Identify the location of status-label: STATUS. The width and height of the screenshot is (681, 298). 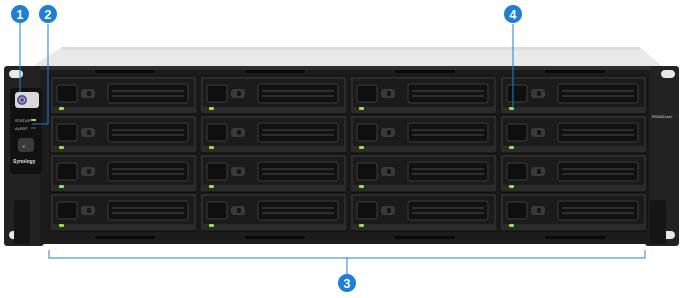
(23, 120).